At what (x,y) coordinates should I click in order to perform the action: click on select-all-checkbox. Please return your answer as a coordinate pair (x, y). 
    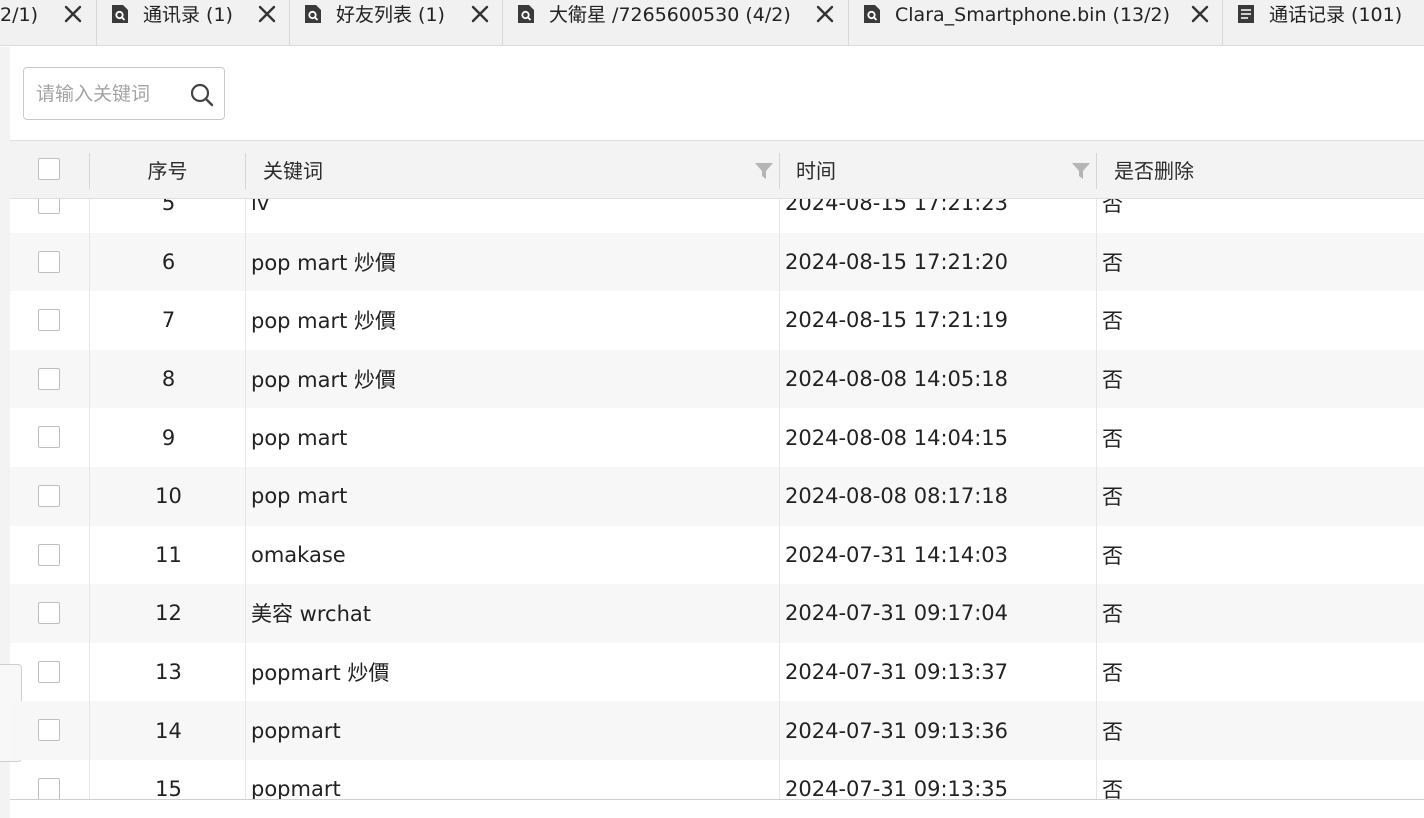
    Looking at the image, I should click on (49, 169).